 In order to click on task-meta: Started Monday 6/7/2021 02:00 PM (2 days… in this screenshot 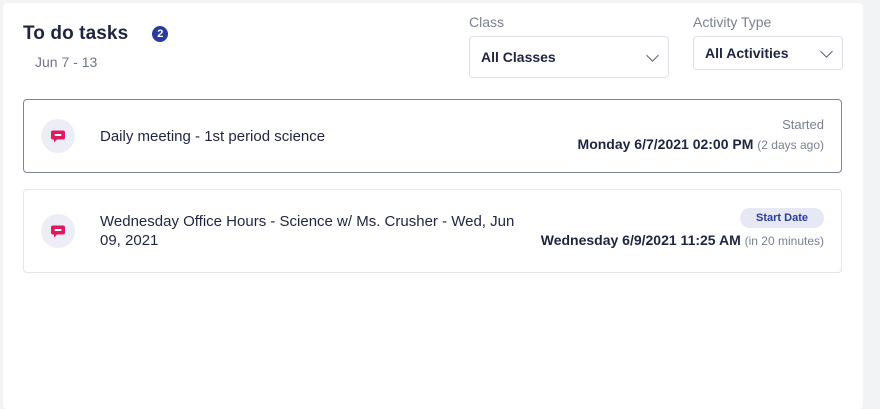, I will do `click(701, 134)`.